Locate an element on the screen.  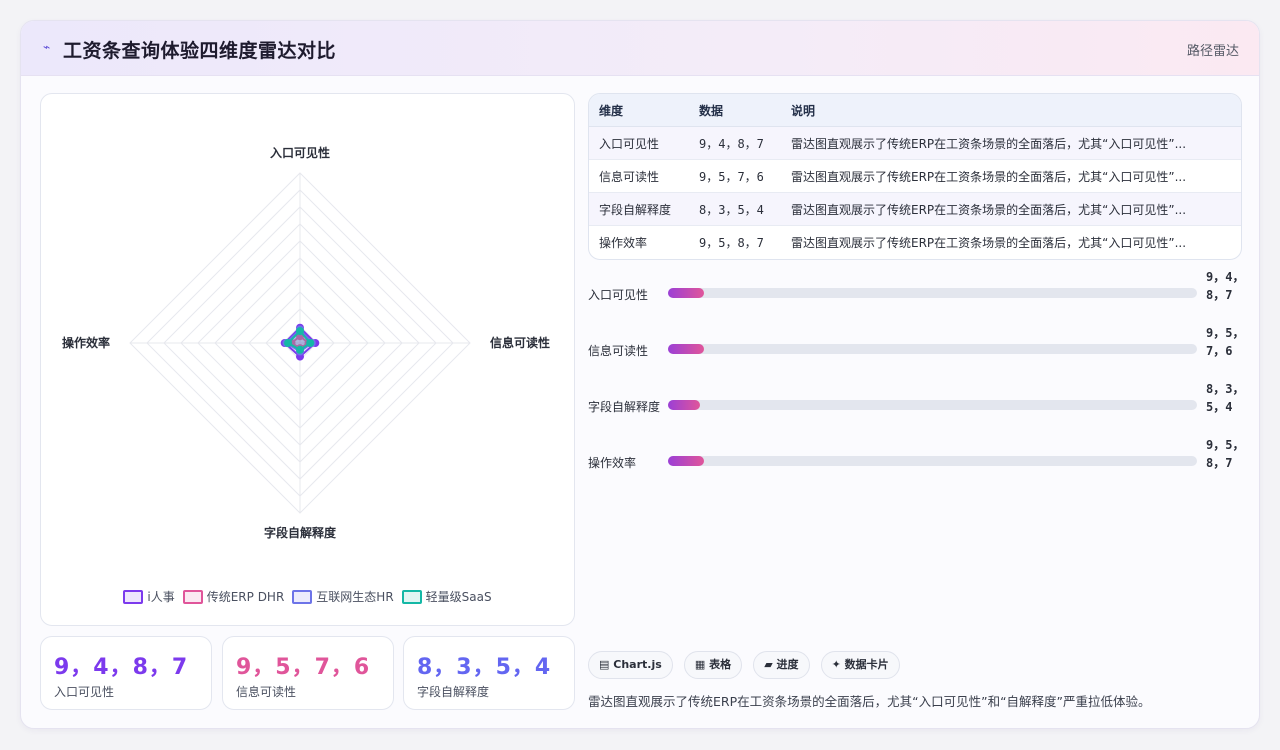
cell-dimension: 字段自解释度 is located at coordinates (639, 209).